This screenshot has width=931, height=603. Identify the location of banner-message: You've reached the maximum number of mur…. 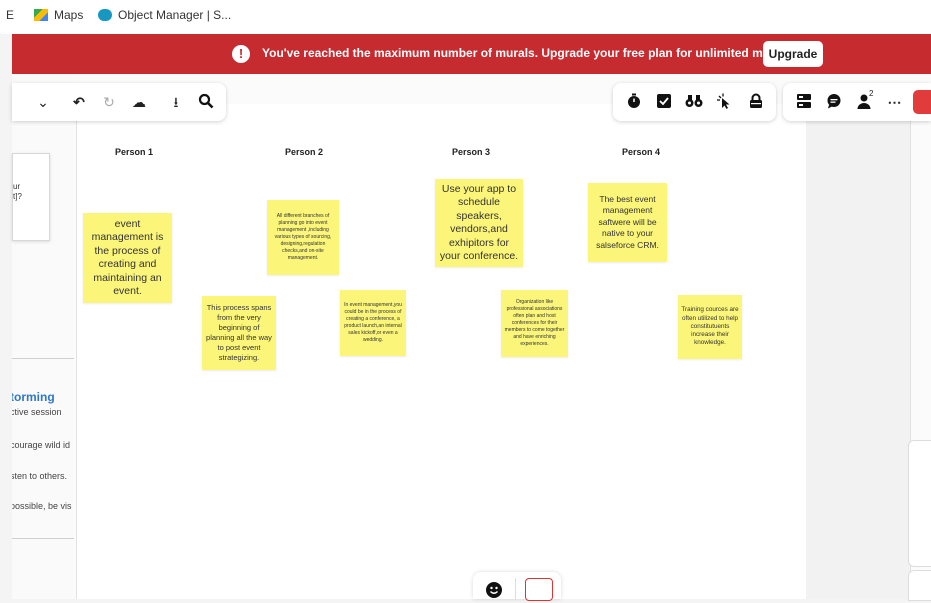
(528, 53).